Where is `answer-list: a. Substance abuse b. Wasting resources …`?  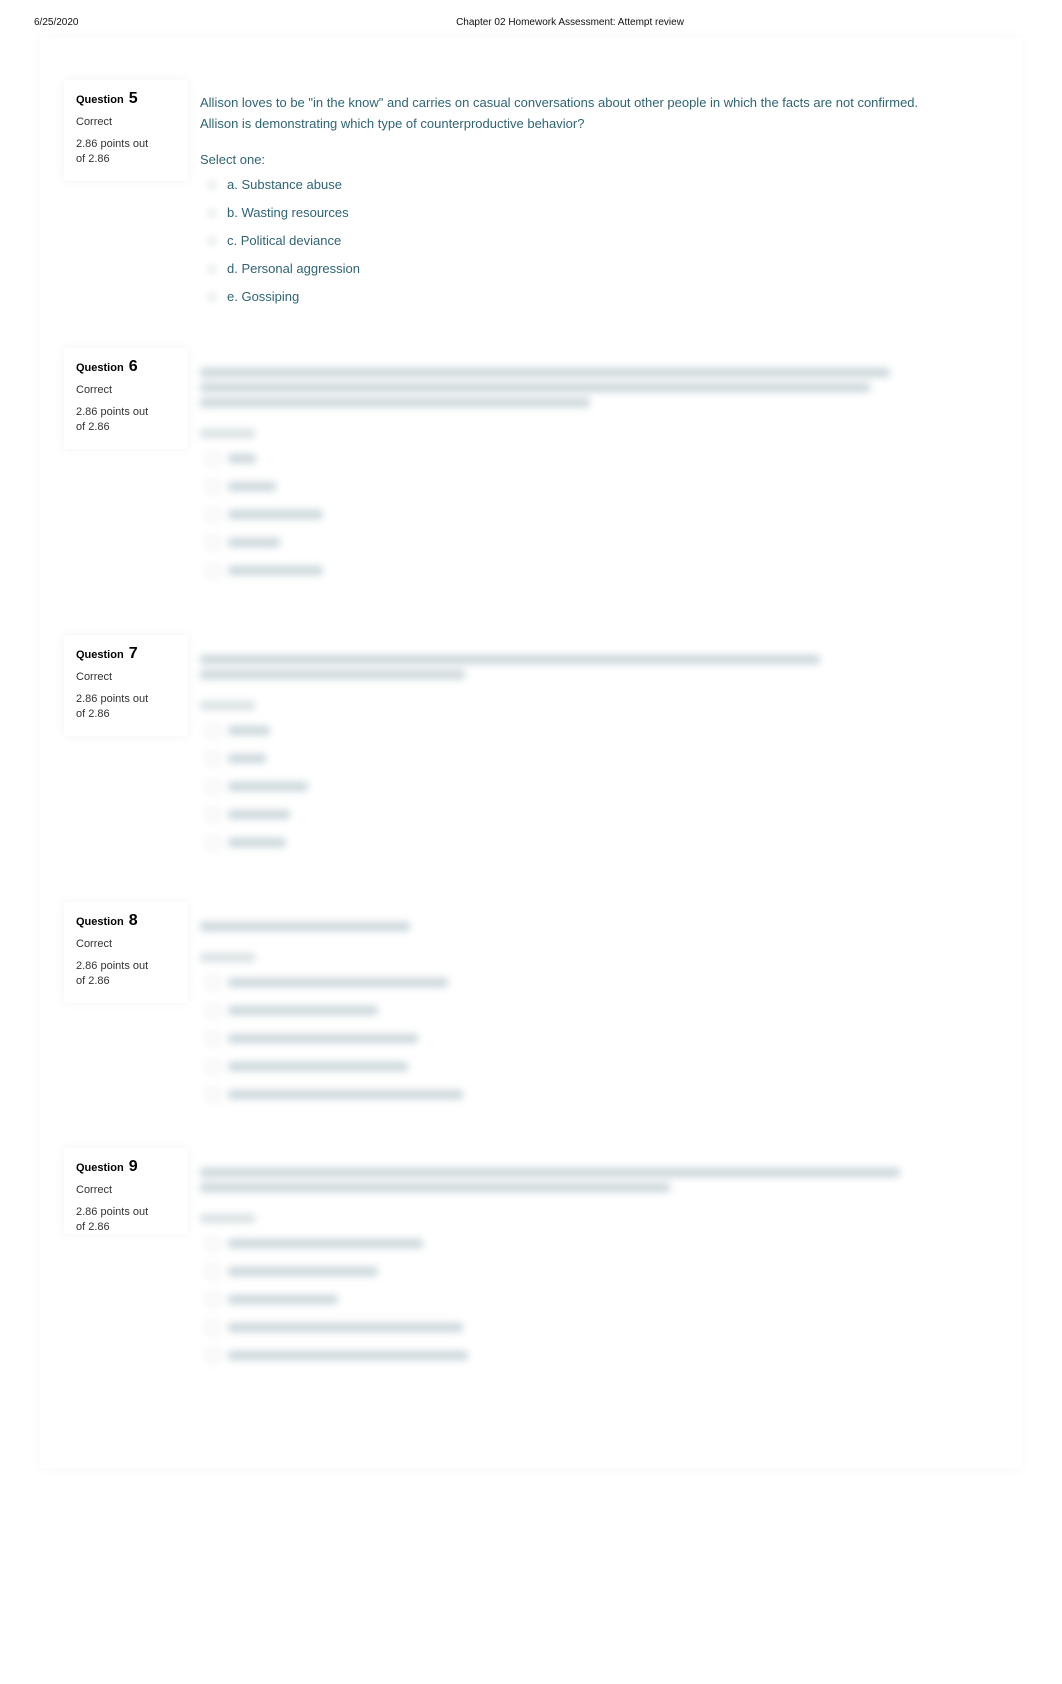
answer-list: a. Substance abuse b. Wasting resources … is located at coordinates (570, 241).